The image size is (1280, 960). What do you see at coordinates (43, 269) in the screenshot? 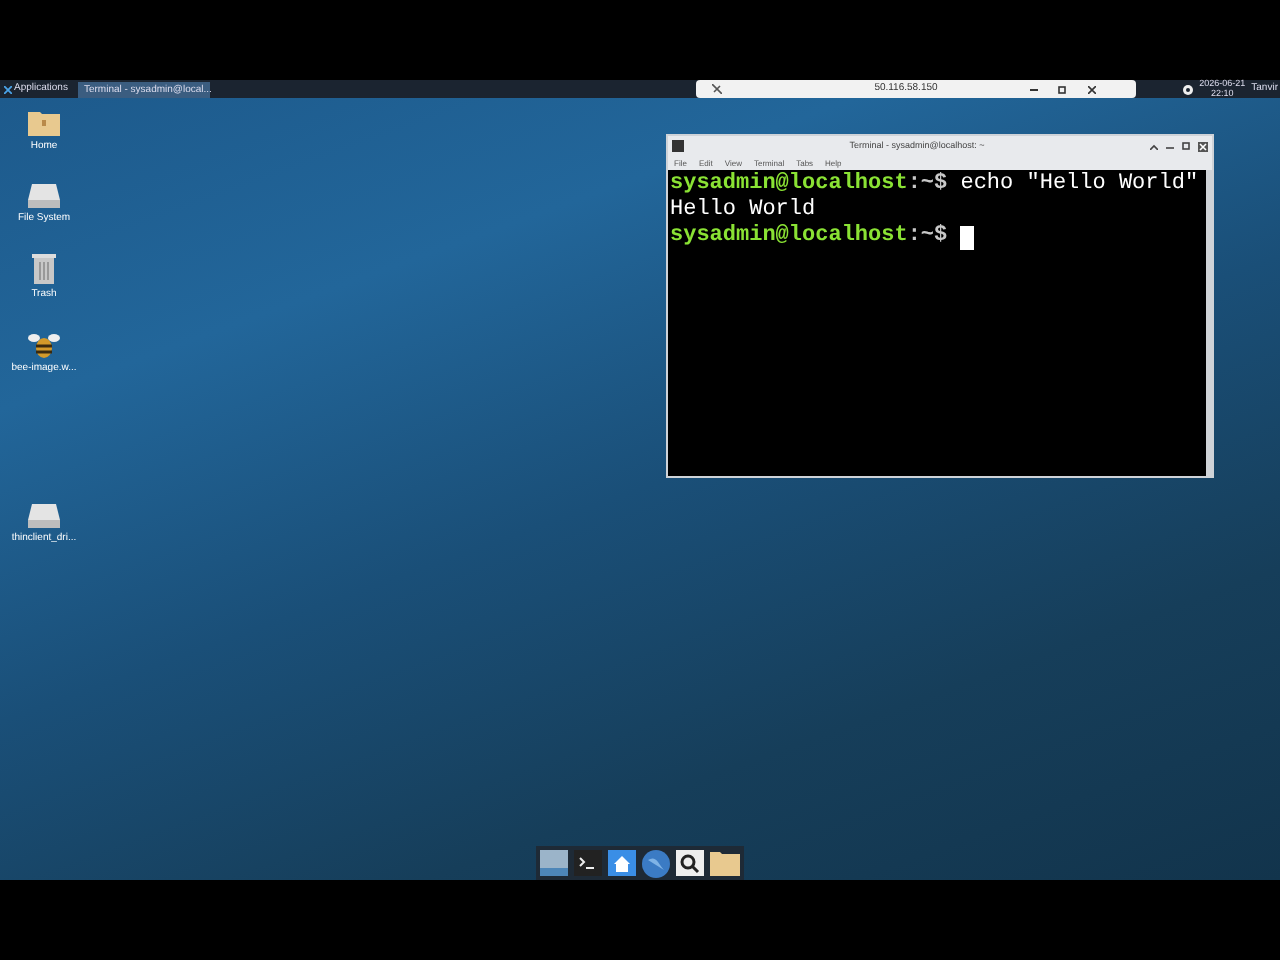
I see `trash-icon` at bounding box center [43, 269].